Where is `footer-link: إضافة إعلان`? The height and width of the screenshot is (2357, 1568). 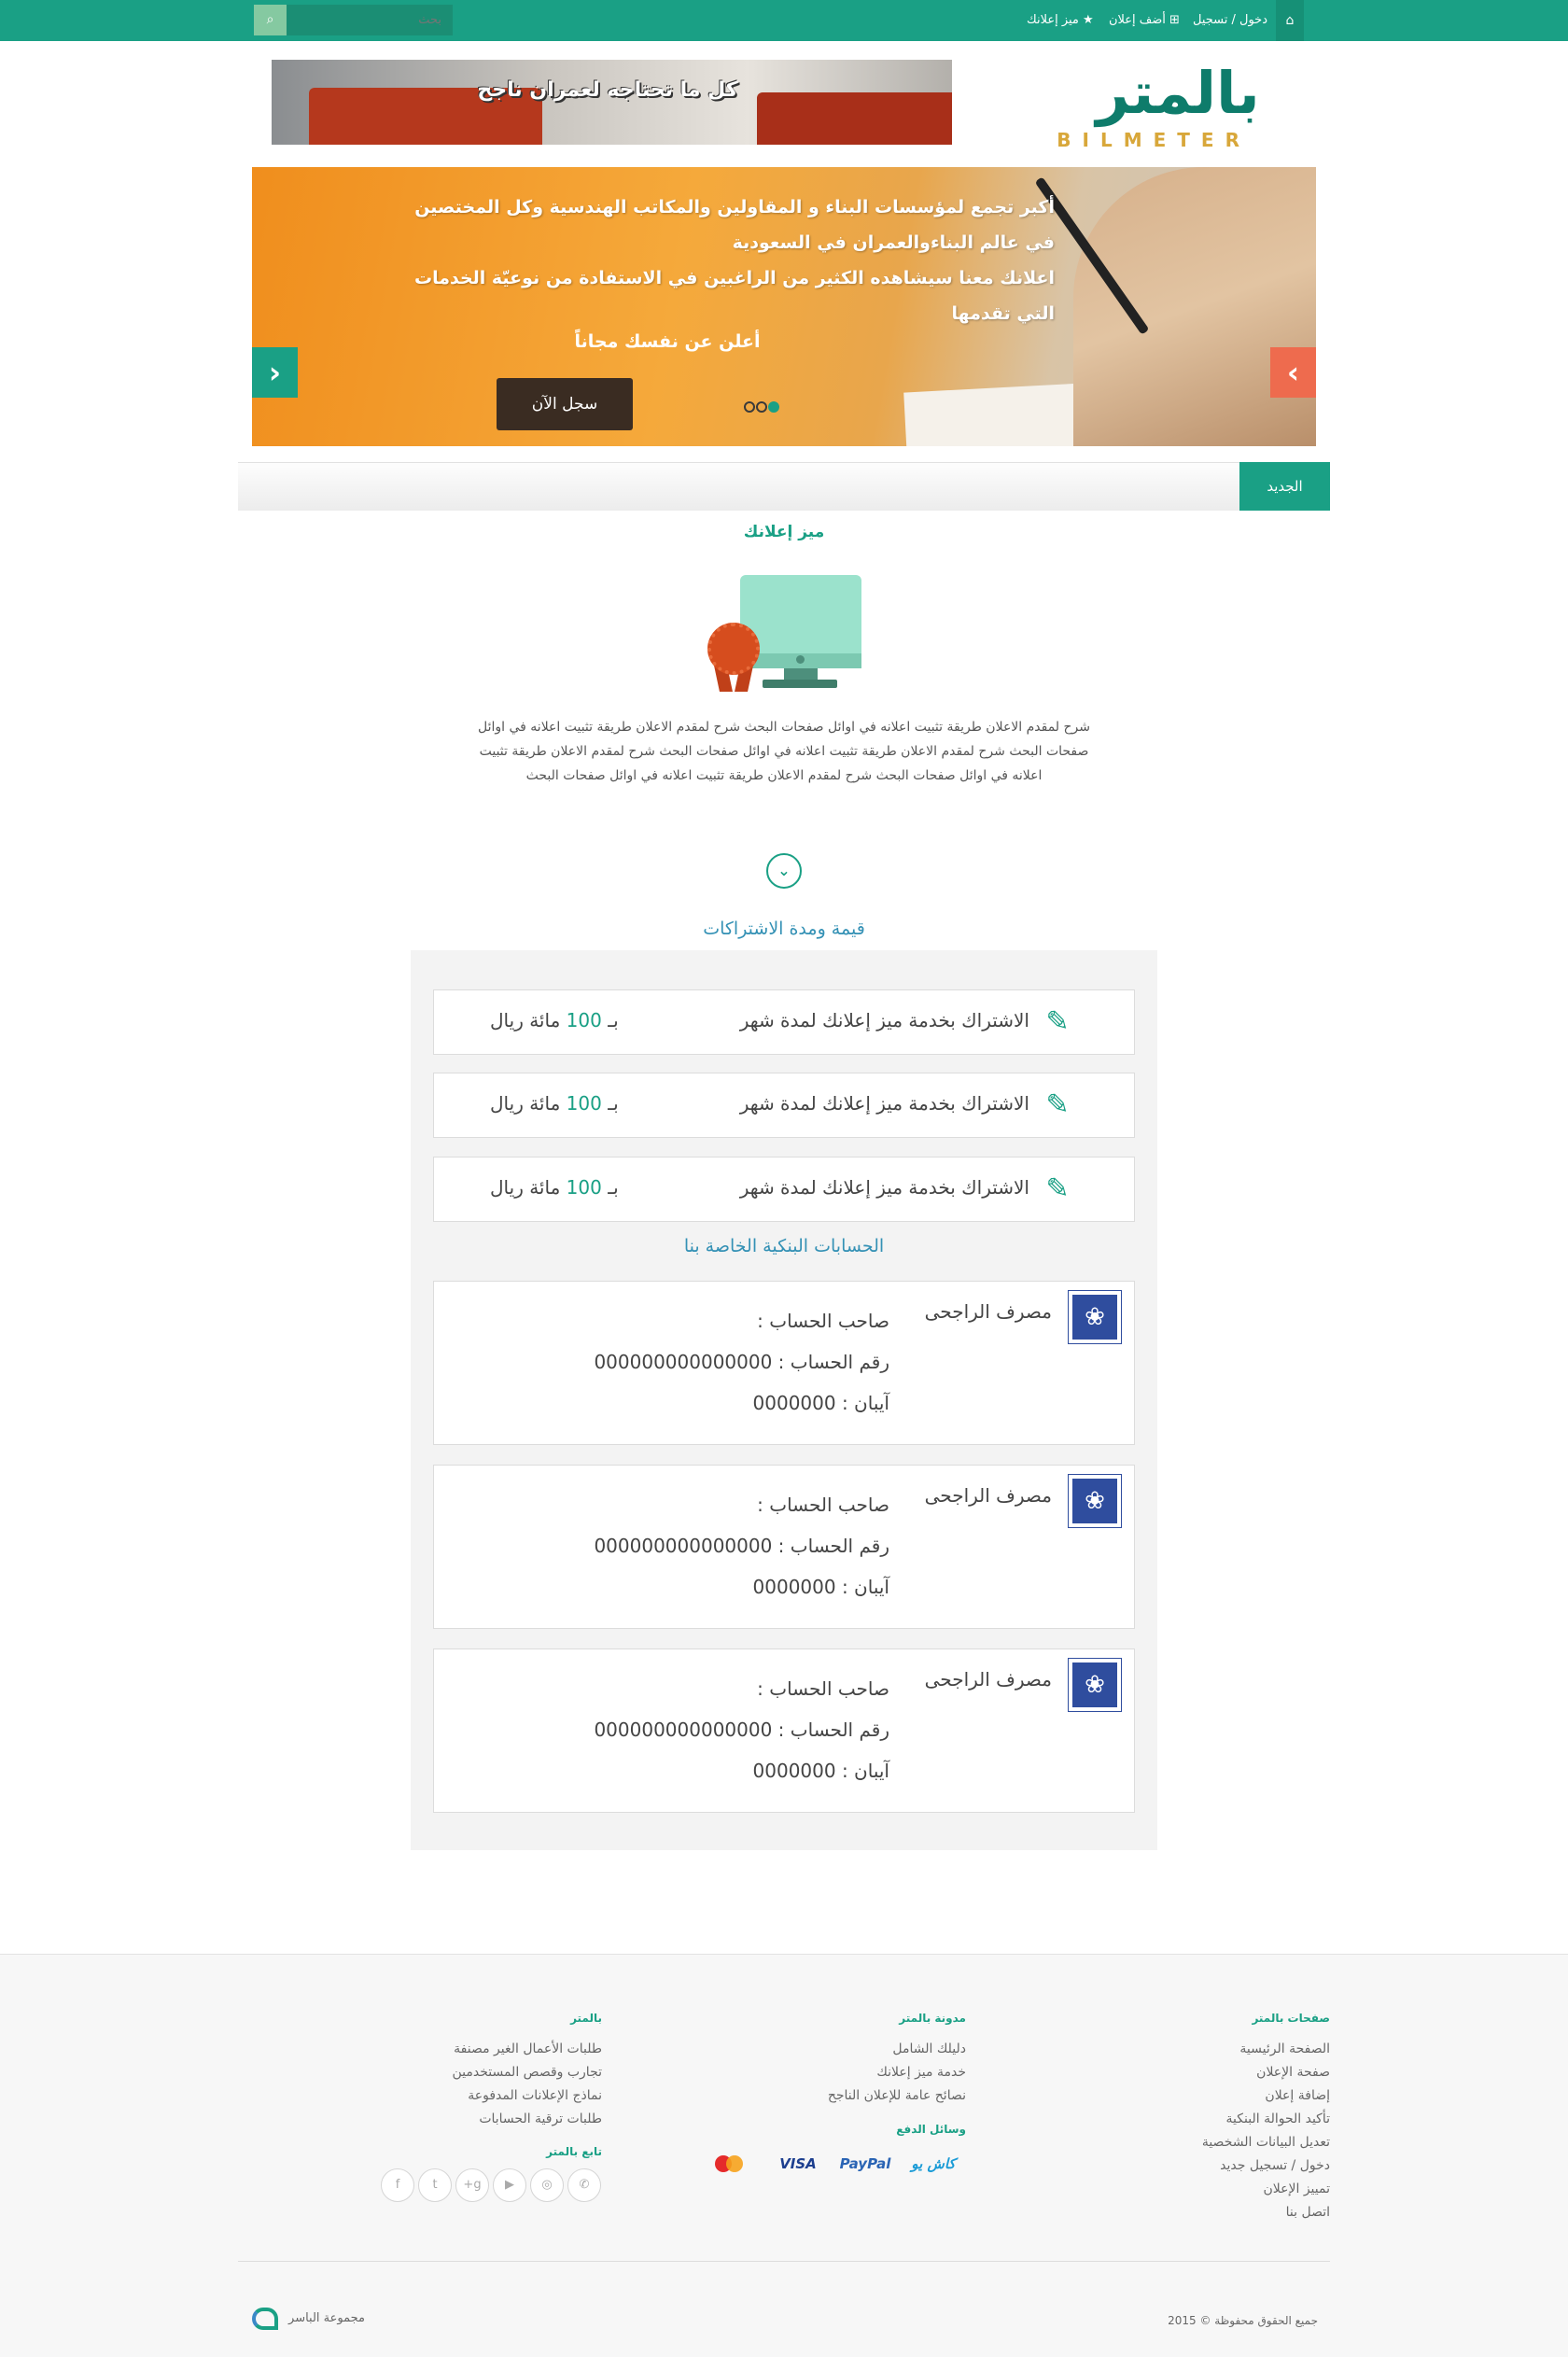 footer-link: إضافة إعلان is located at coordinates (1190, 2095).